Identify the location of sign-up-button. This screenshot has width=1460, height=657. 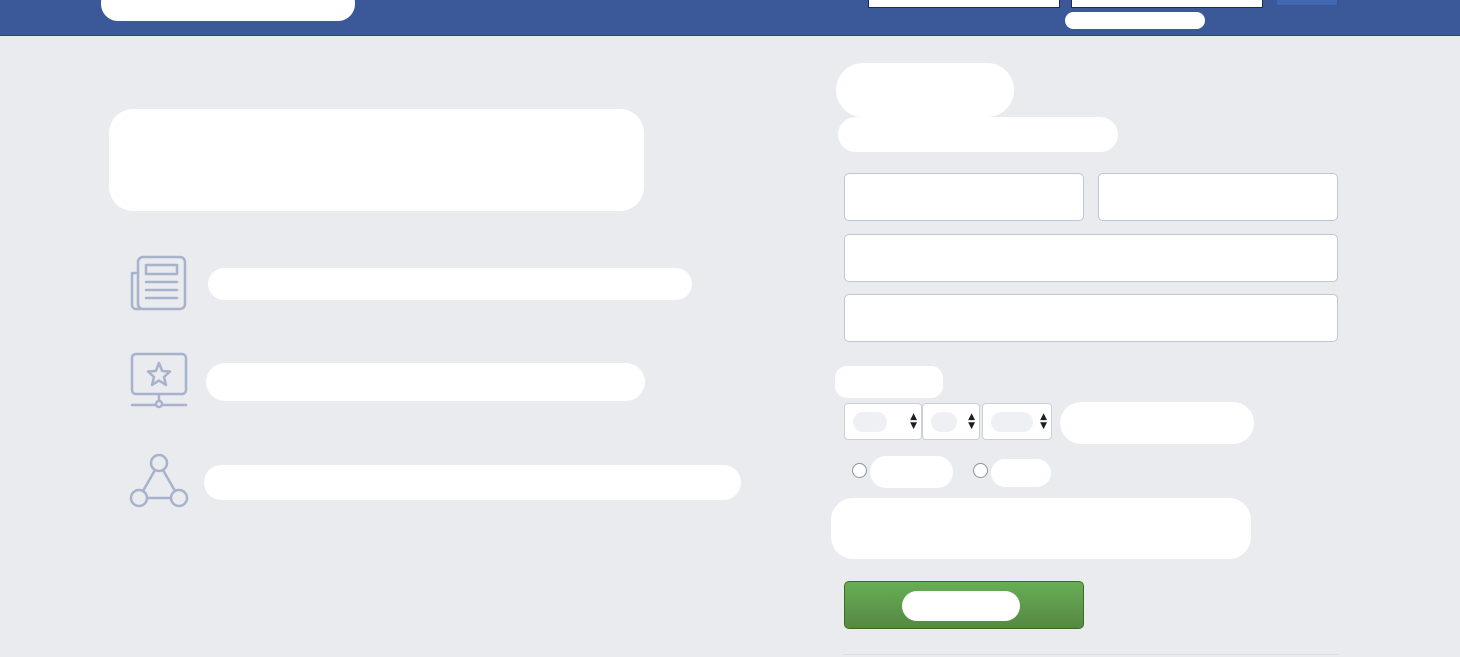
(964, 605).